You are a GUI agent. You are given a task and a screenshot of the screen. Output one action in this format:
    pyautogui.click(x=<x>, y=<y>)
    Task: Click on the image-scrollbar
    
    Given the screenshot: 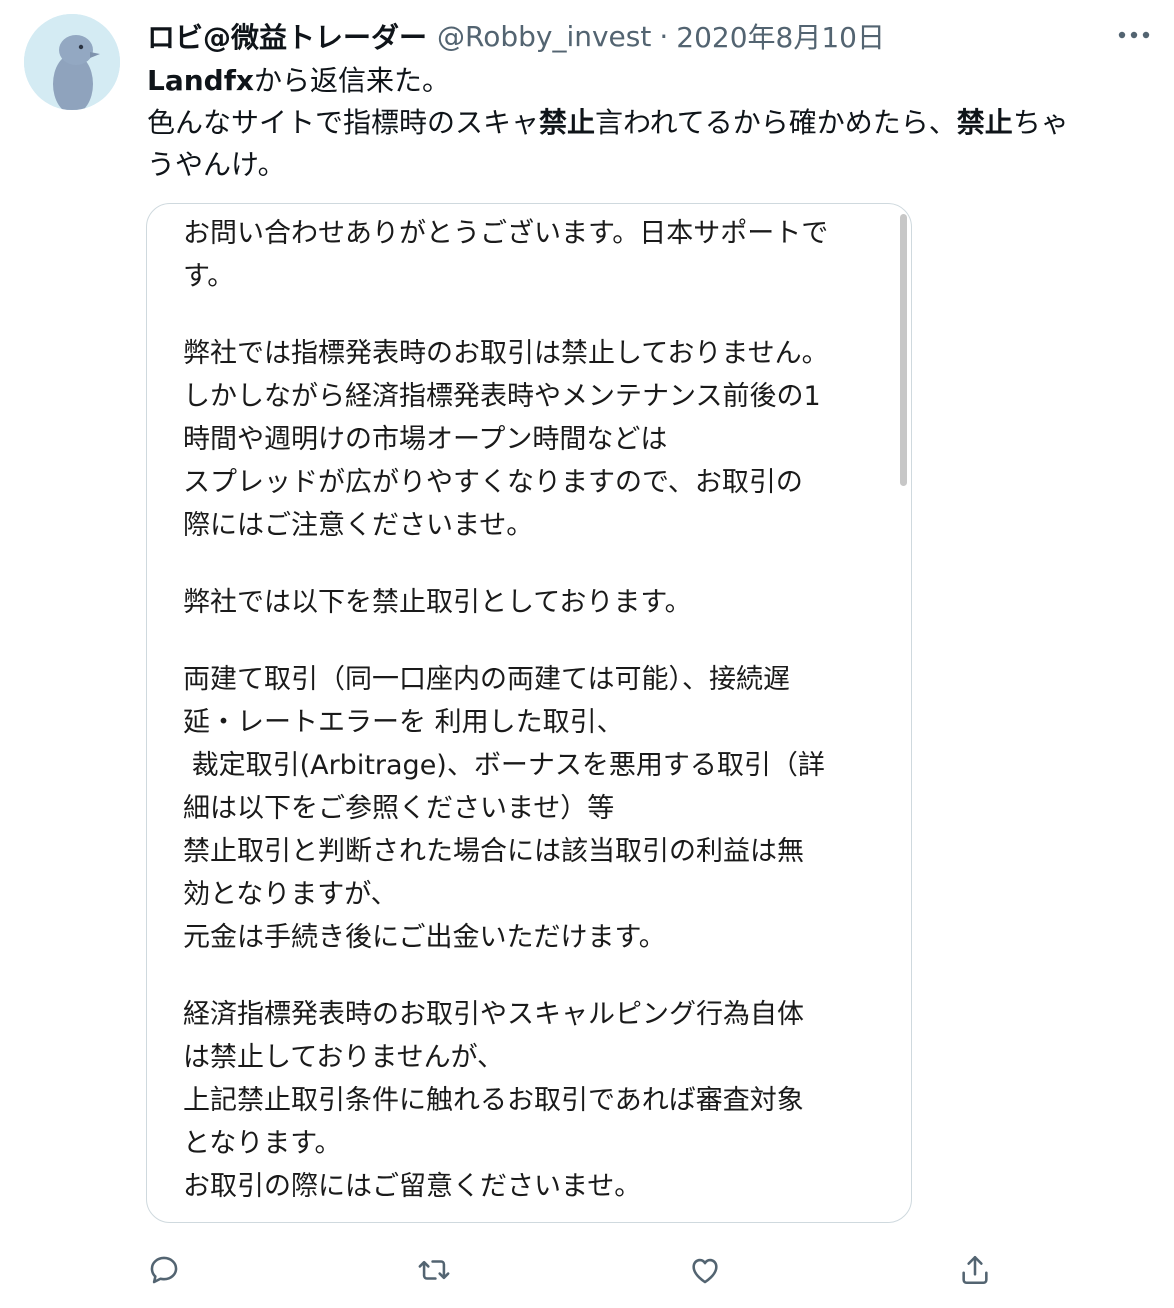 What is the action you would take?
    pyautogui.click(x=903, y=350)
    